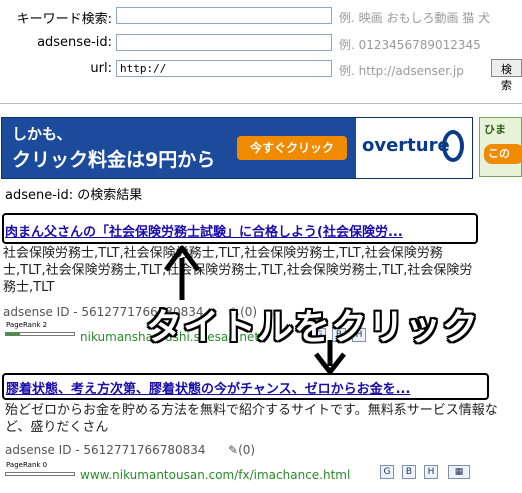  I want to click on annotation-text: タイトルをクリック, so click(313, 327).